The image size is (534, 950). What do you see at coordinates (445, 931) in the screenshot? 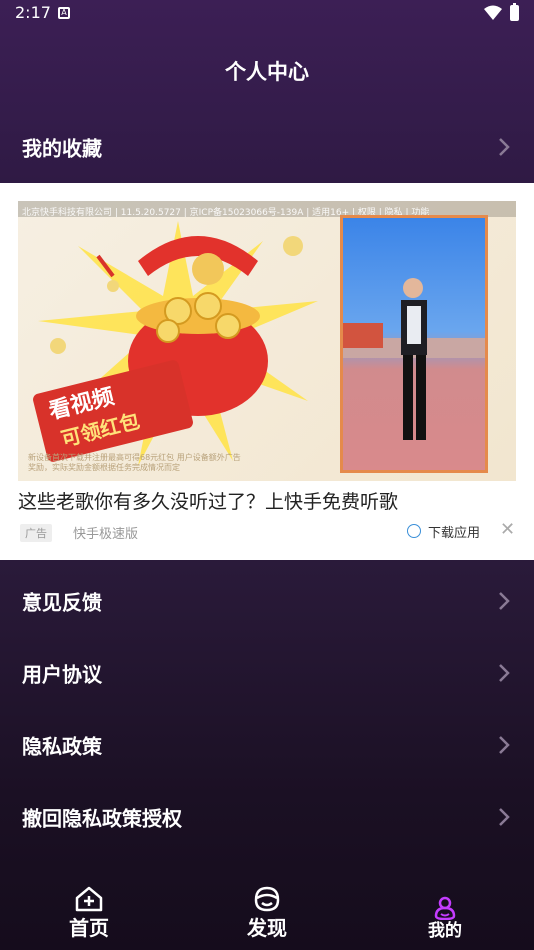
I see `nav-label: 我的` at bounding box center [445, 931].